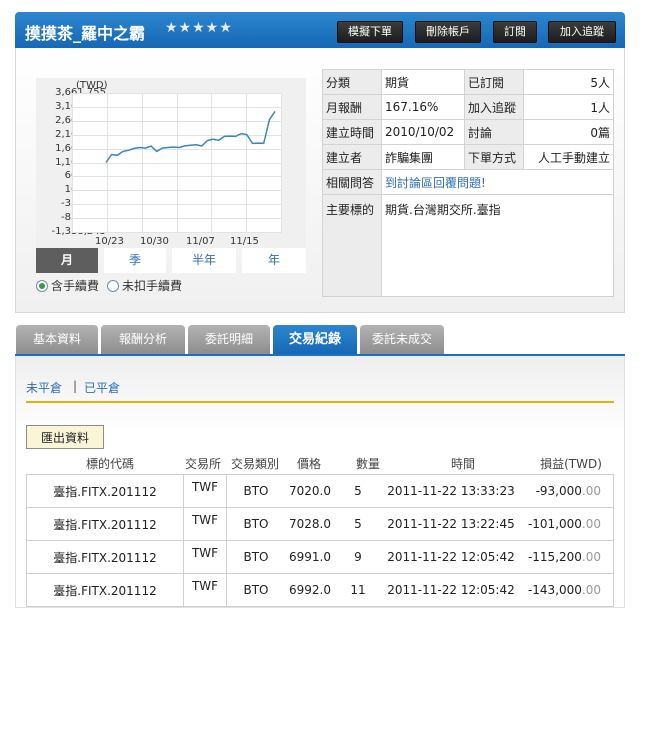 This screenshot has height=750, width=650. Describe the element at coordinates (154, 241) in the screenshot. I see `x-tick-label: 10/30` at that location.